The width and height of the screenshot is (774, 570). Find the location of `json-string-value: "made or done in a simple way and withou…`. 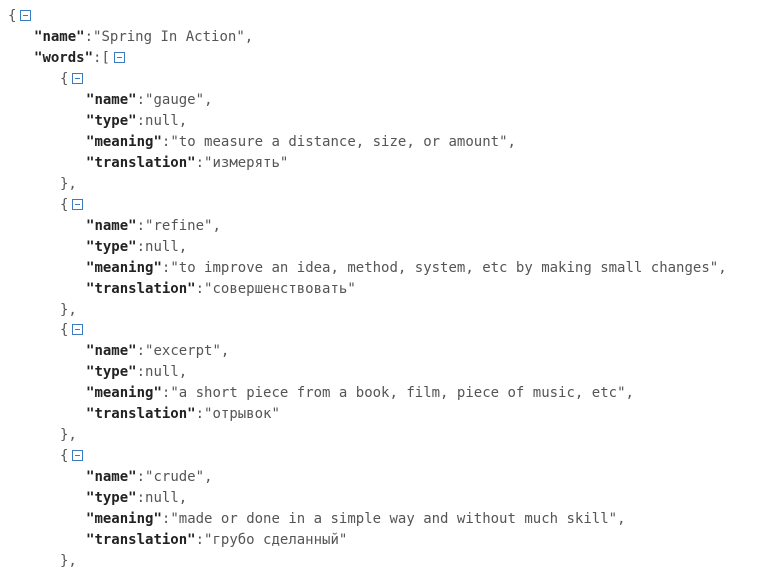

json-string-value: "made or done in a simple way and withou… is located at coordinates (394, 518).